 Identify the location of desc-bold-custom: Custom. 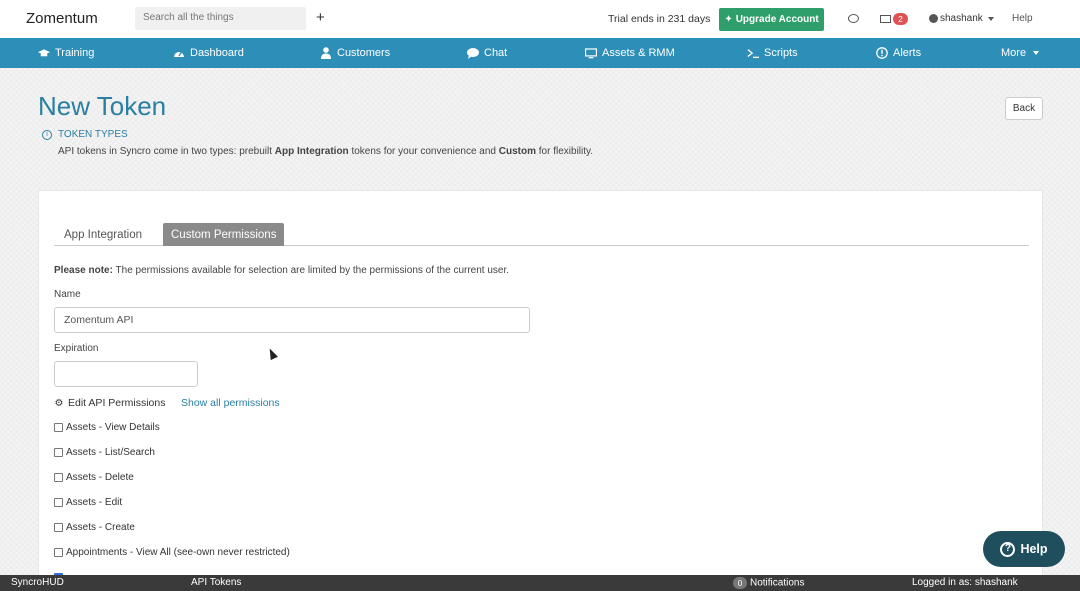
(517, 151).